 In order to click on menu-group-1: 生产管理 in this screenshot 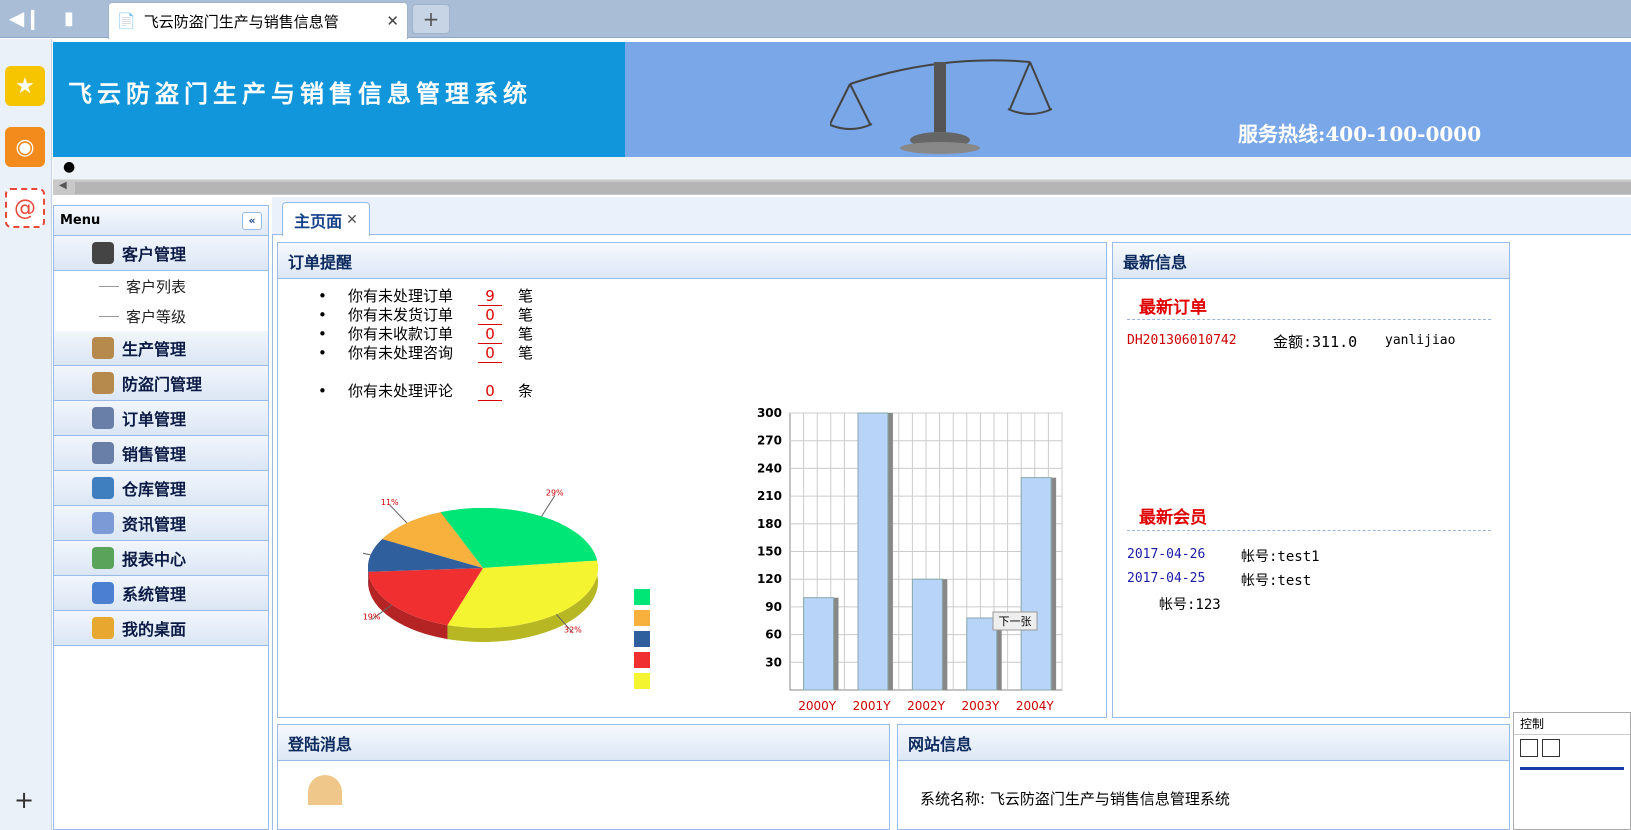, I will do `click(161, 348)`.